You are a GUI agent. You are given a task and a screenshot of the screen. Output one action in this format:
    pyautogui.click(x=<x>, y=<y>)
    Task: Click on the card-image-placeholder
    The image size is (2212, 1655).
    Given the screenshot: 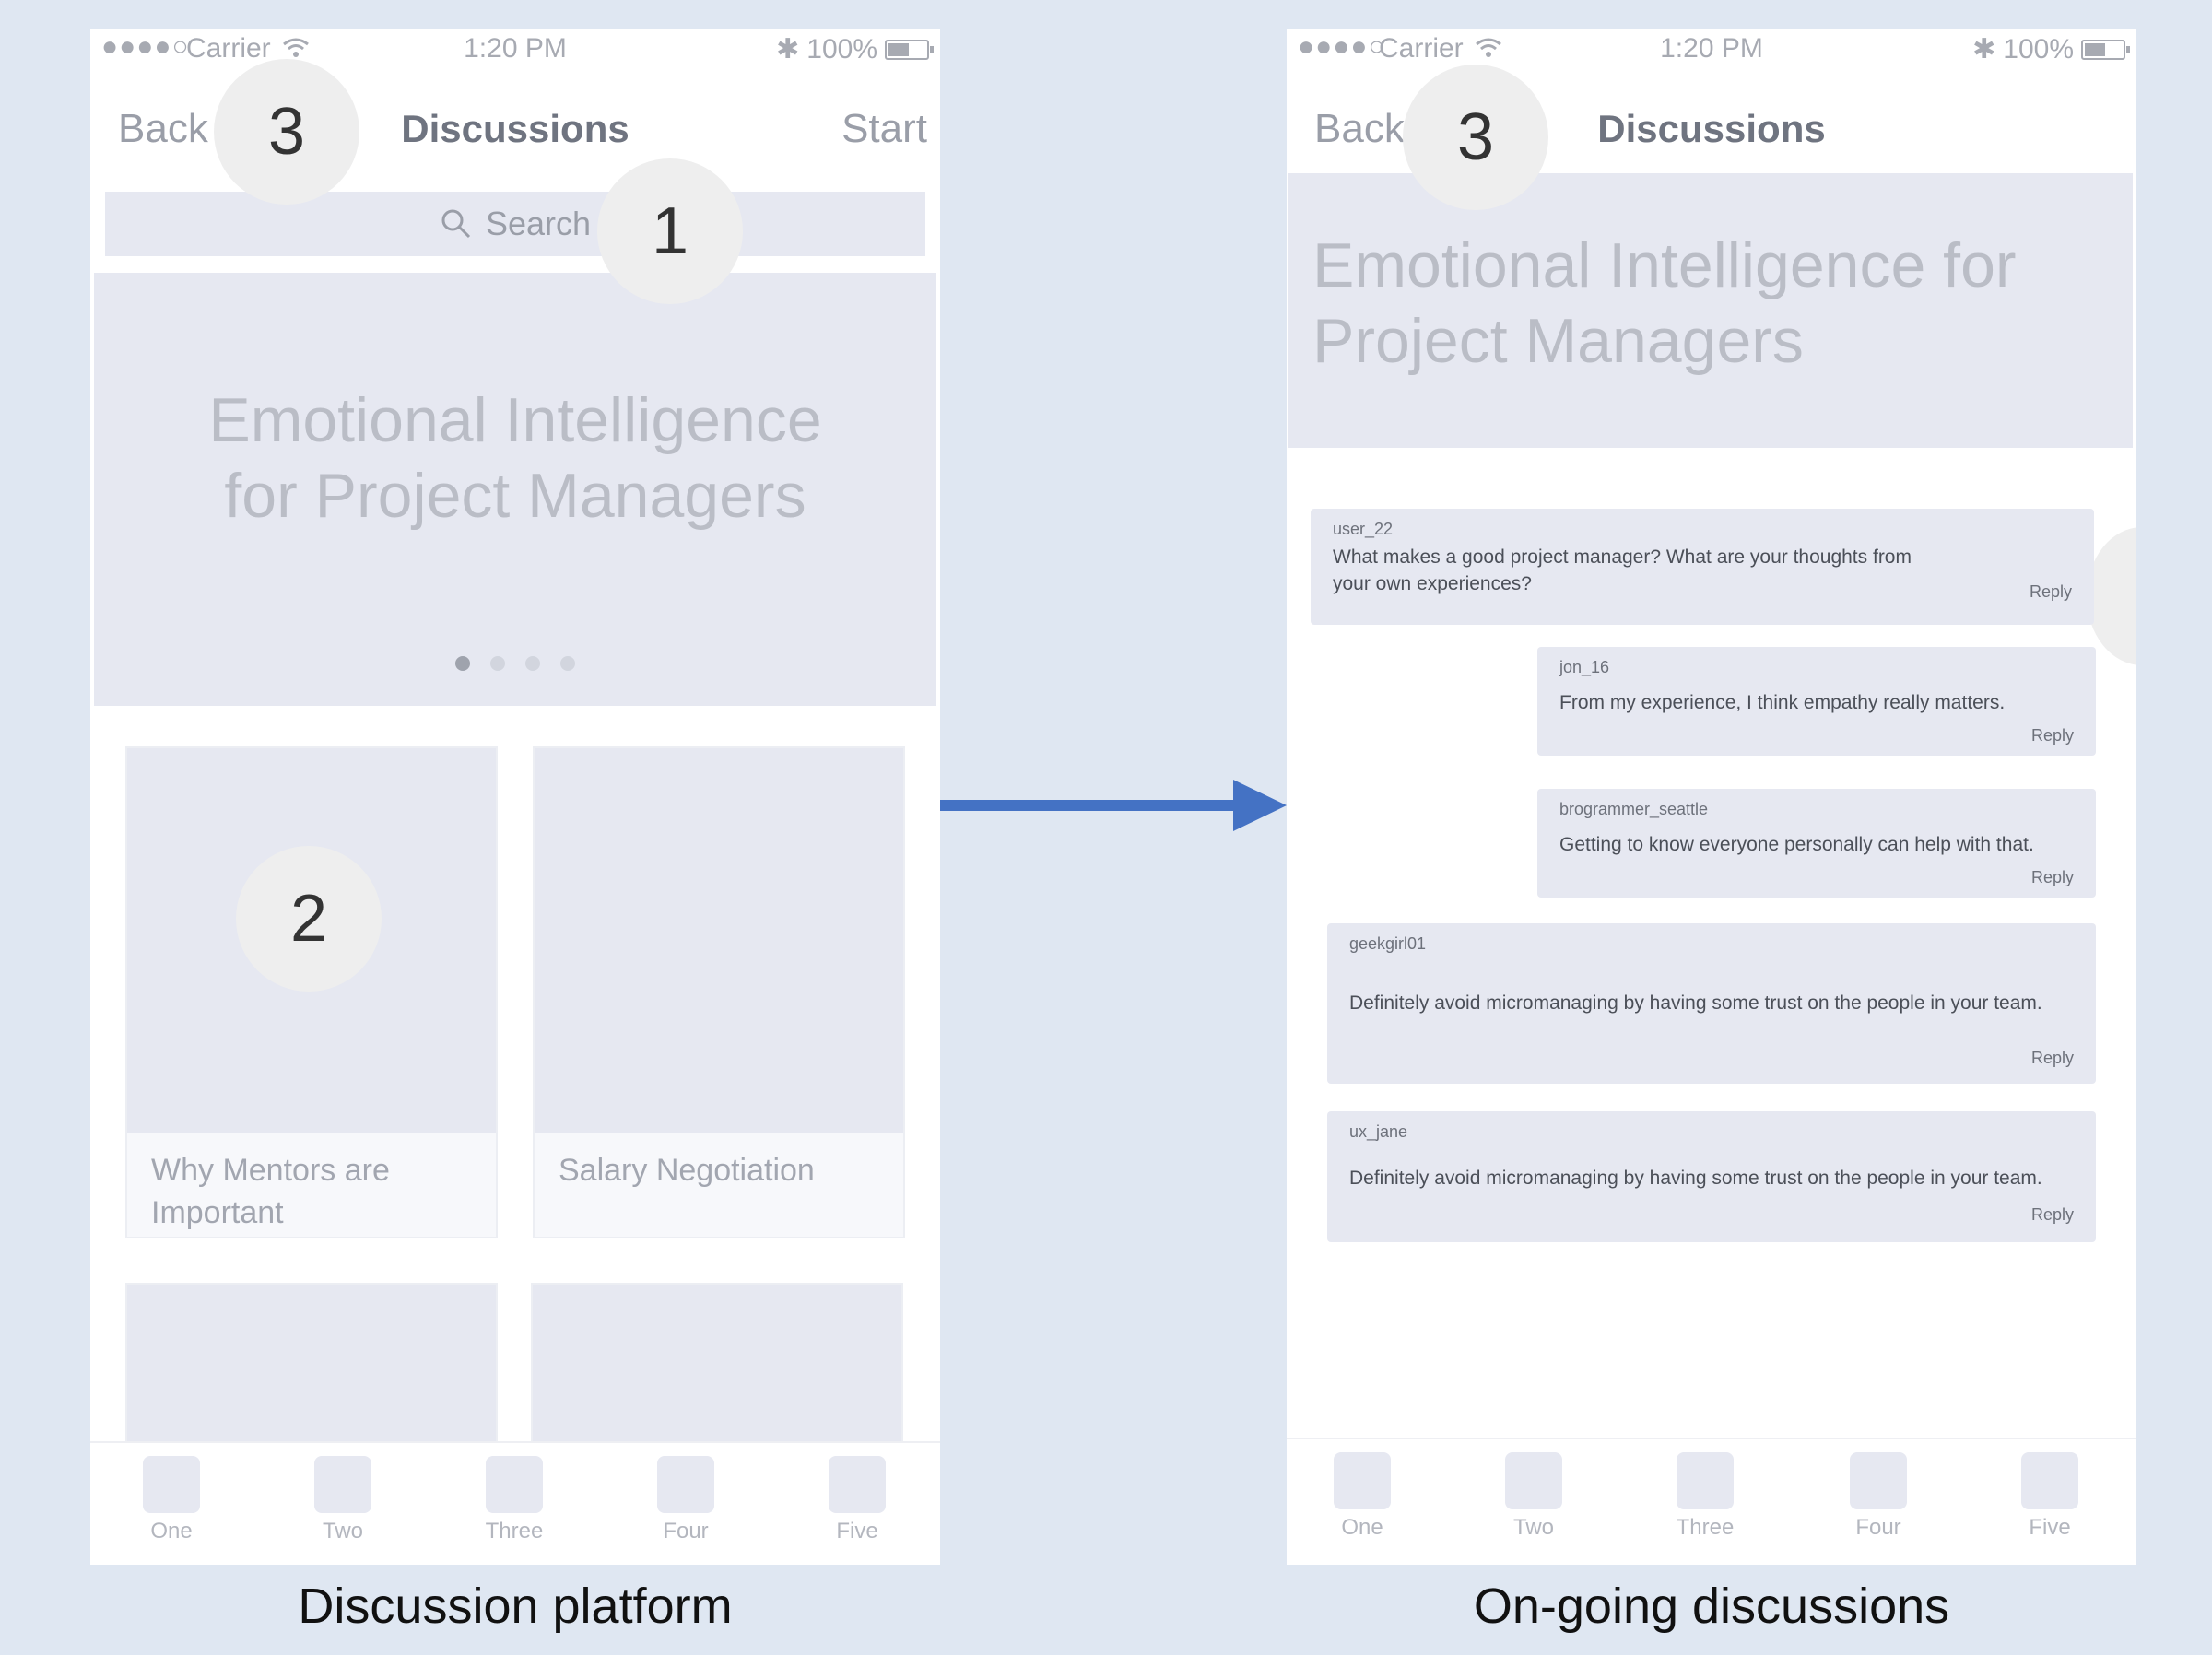 What is the action you would take?
    pyautogui.click(x=719, y=940)
    